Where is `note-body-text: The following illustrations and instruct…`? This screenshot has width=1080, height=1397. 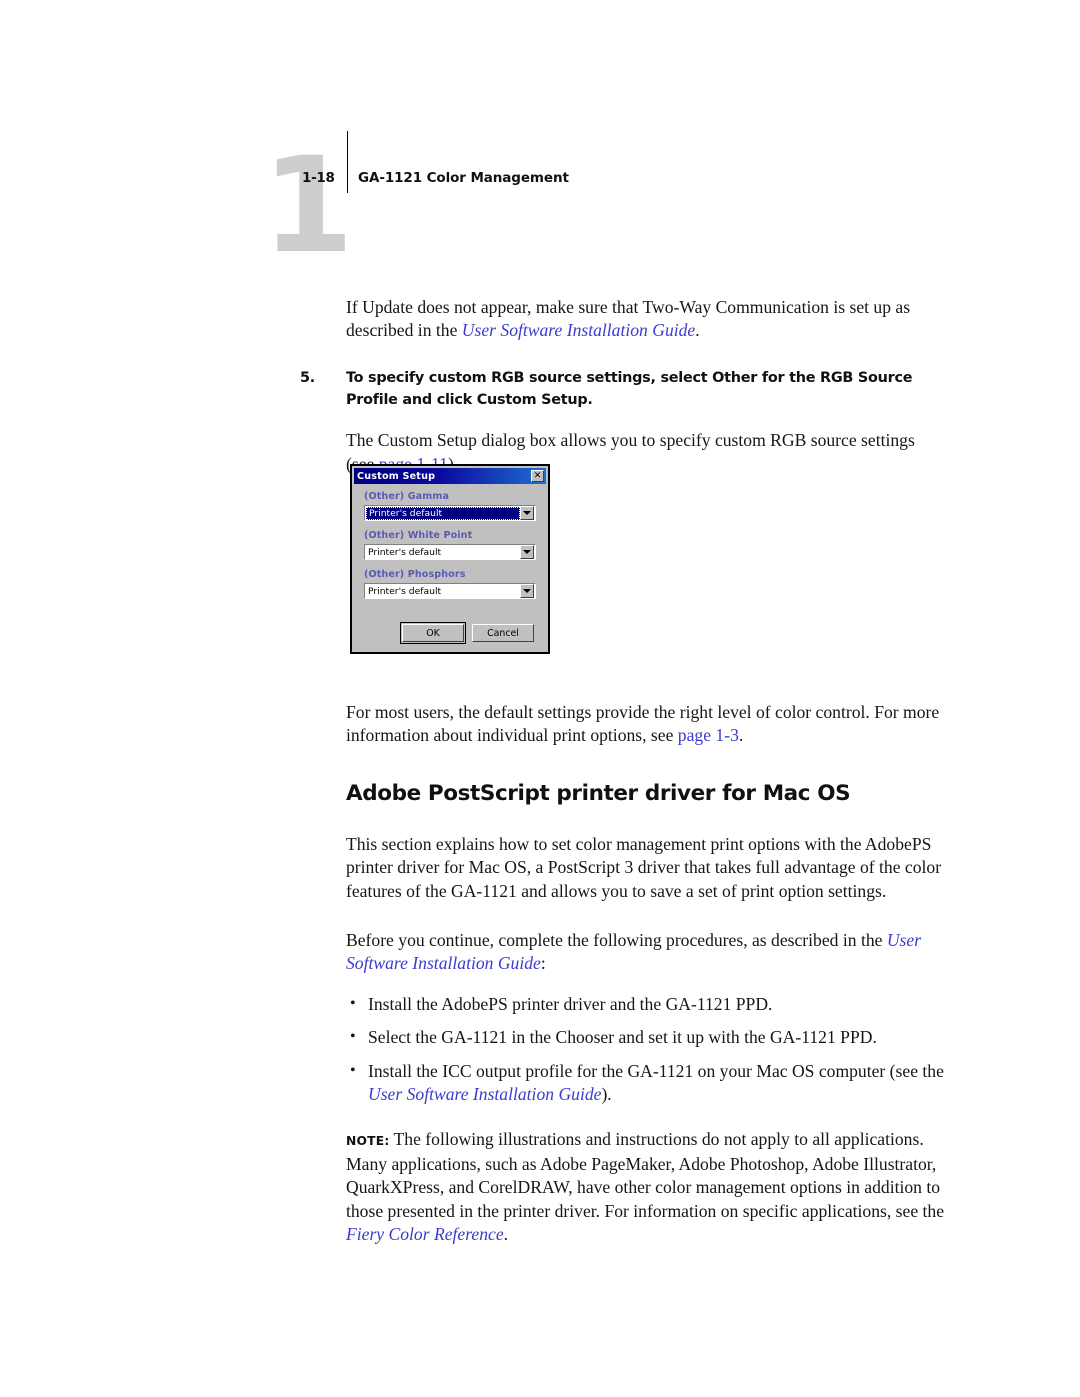 note-body-text: The following illustrations and instruct… is located at coordinates (645, 1175).